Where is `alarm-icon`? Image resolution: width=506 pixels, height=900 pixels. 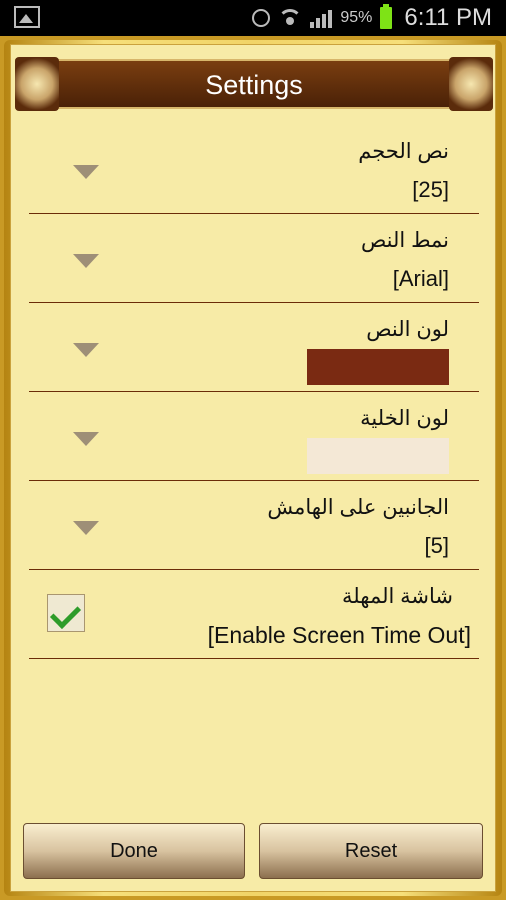
alarm-icon is located at coordinates (261, 18).